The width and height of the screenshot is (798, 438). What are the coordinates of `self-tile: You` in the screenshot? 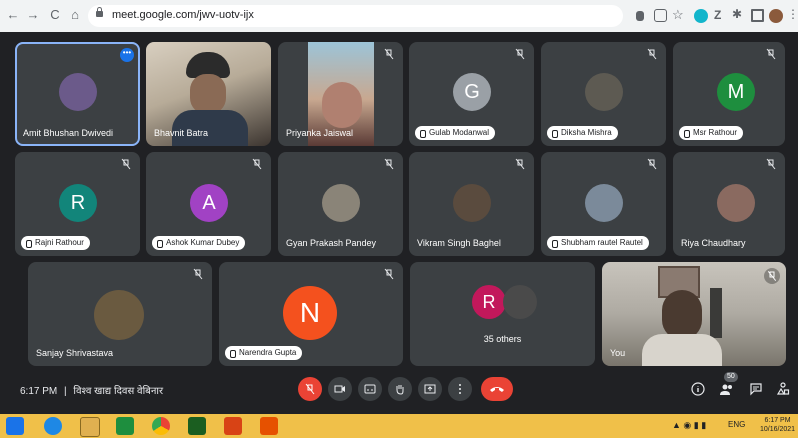 It's located at (694, 314).